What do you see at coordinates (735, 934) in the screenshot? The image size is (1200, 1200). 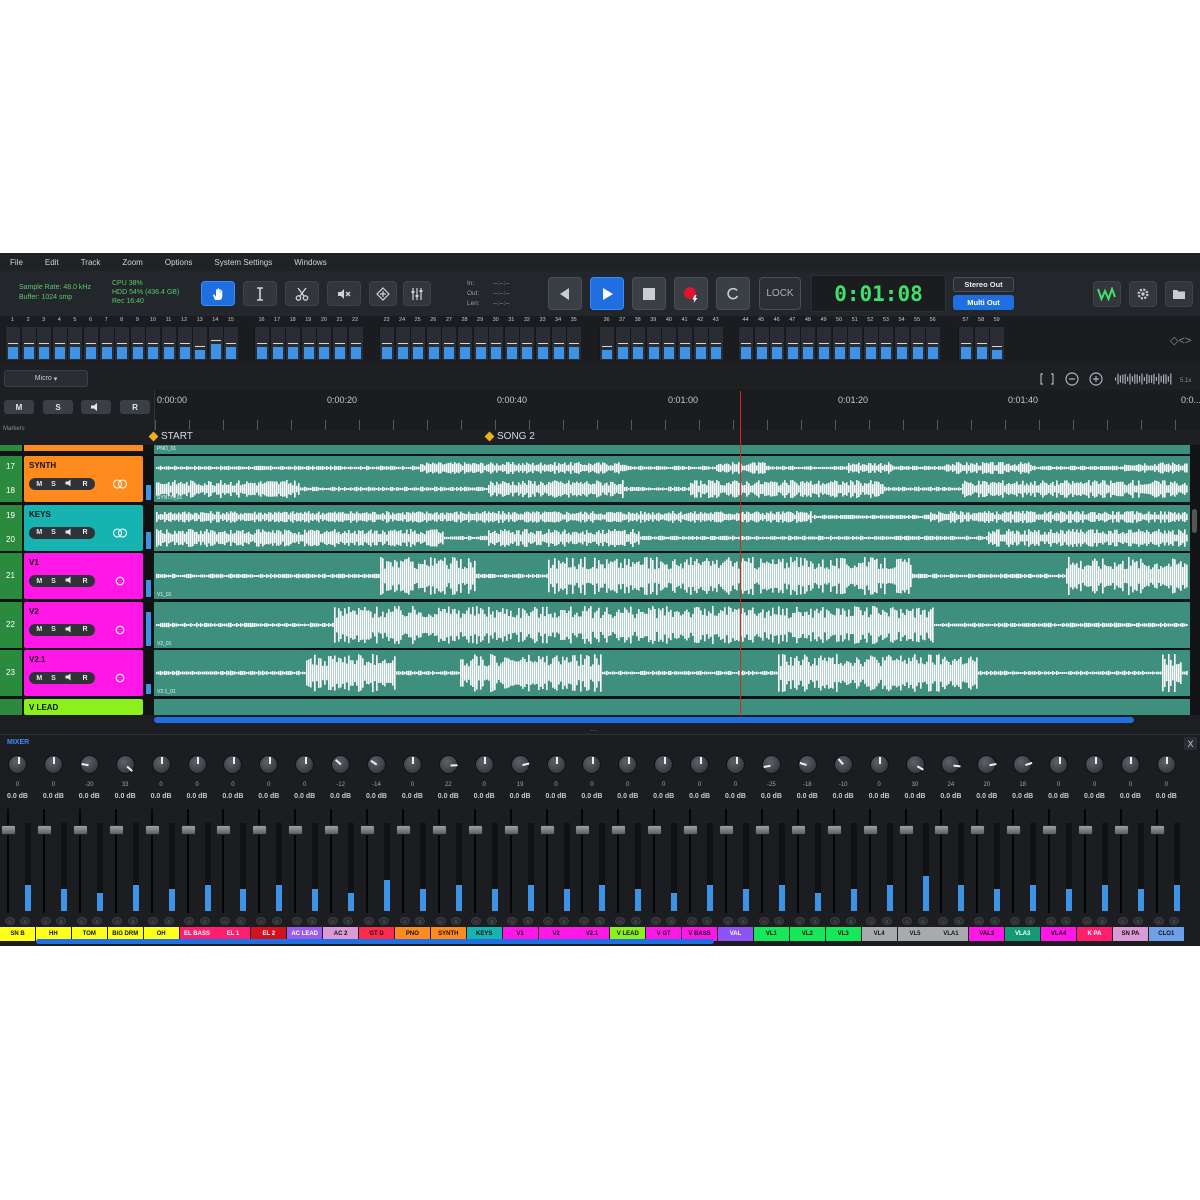 I see `channel-name-label: VAL` at bounding box center [735, 934].